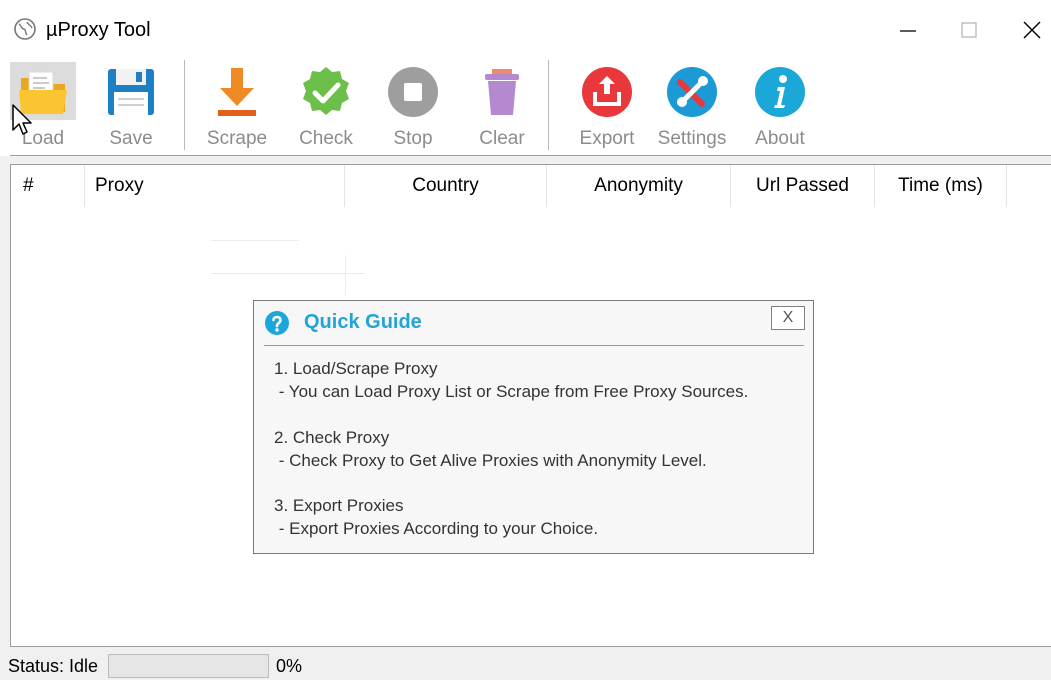 The image size is (1051, 680). Describe the element at coordinates (188, 666) in the screenshot. I see `progress-bar` at that location.